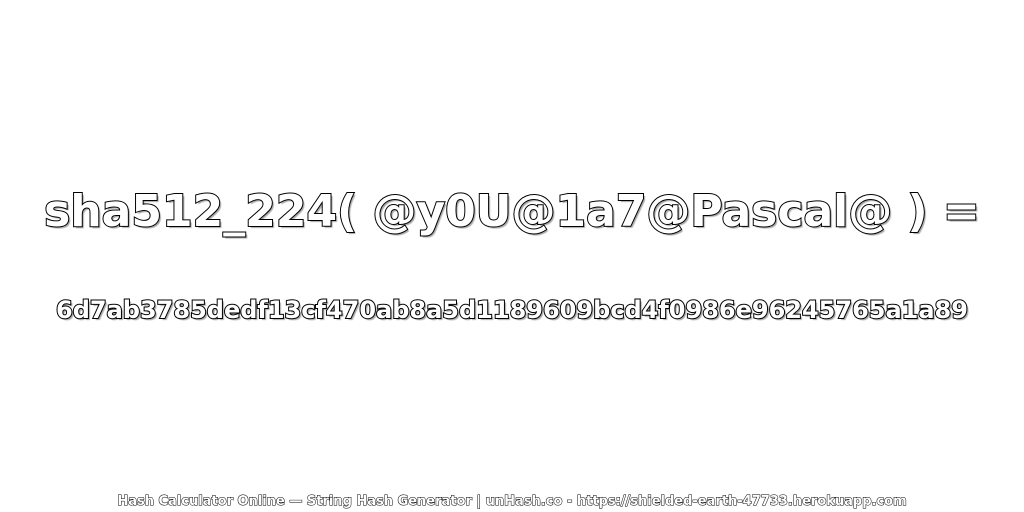 This screenshot has height=512, width=1024. I want to click on hash-expression: sha512_224( @y0U@1a7@Pascal@ ) =, so click(512, 211).